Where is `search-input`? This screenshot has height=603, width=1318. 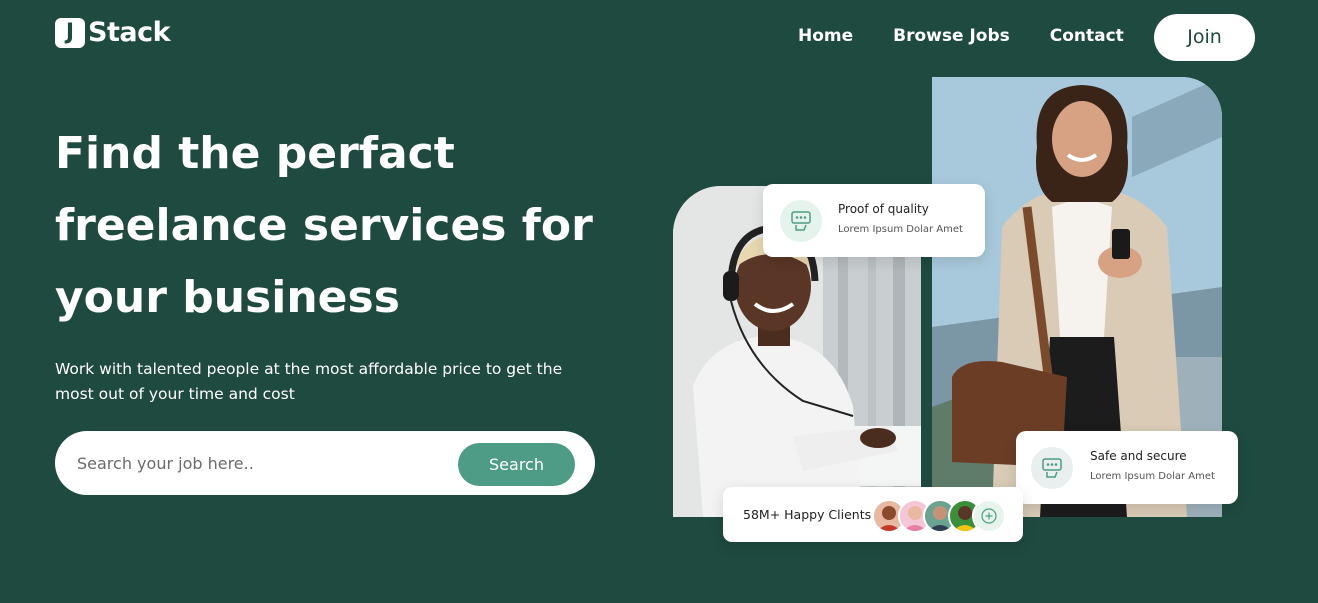 search-input is located at coordinates (262, 463).